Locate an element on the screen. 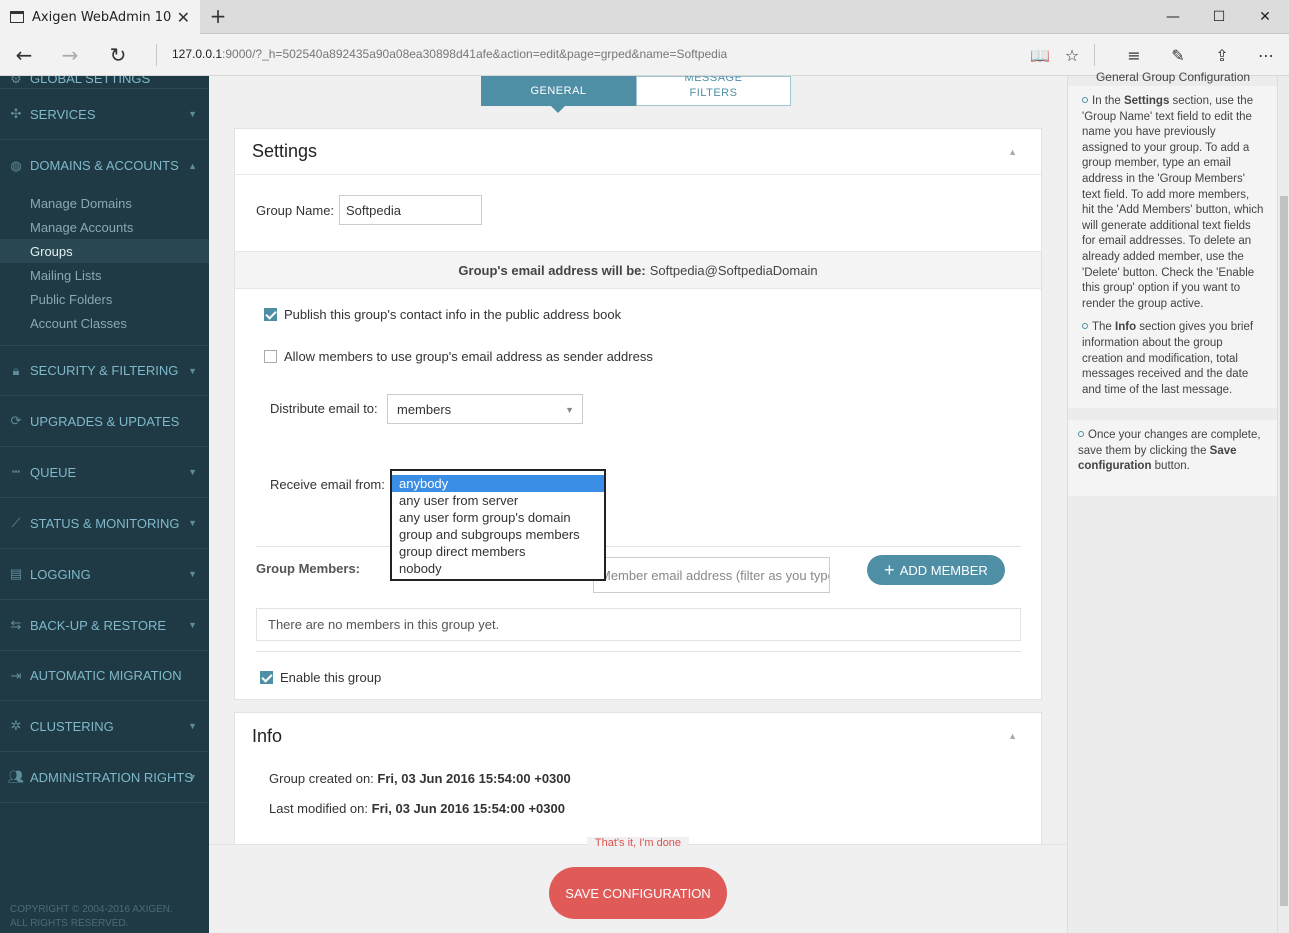 This screenshot has width=1289, height=933. dropdown-option: group direct members is located at coordinates (498, 551).